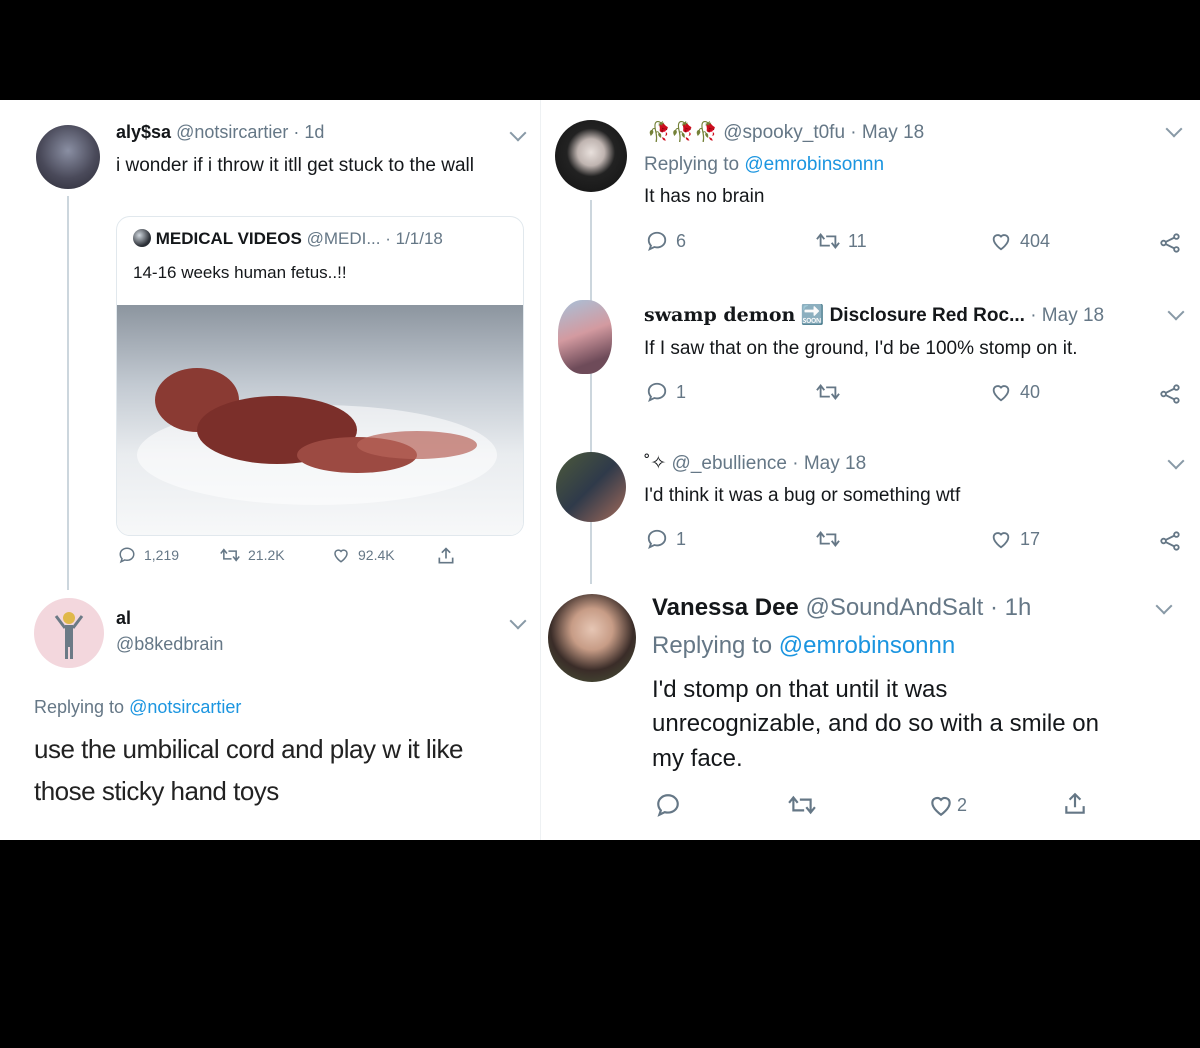  I want to click on avatar-al, so click(69, 633).